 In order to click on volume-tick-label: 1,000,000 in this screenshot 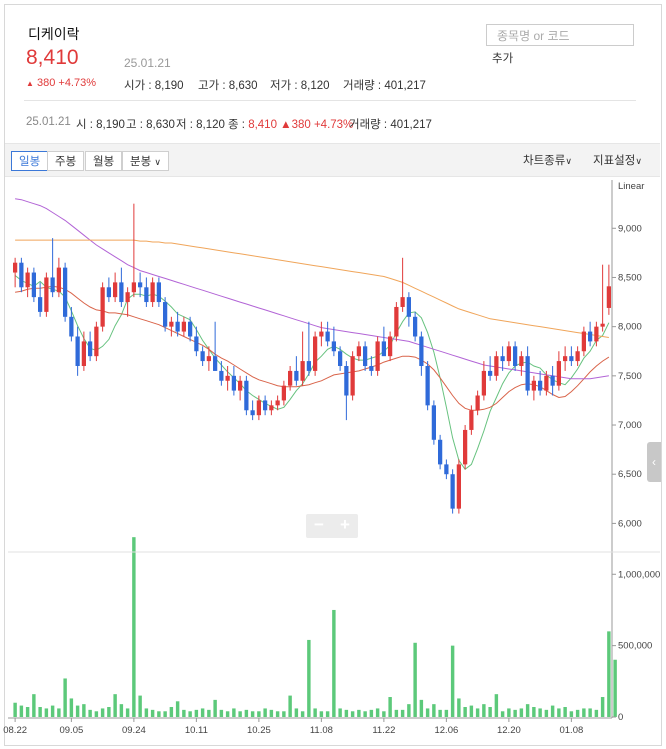, I will do `click(639, 574)`.